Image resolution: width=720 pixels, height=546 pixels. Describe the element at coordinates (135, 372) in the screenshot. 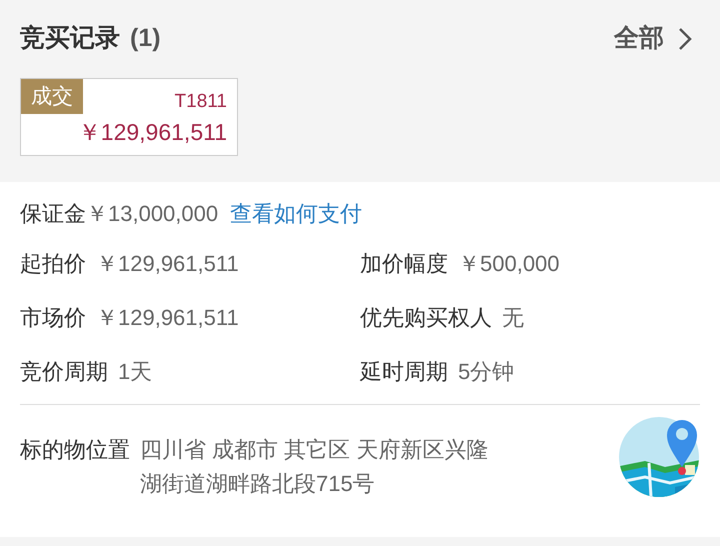

I see `field-value: 1天` at that location.